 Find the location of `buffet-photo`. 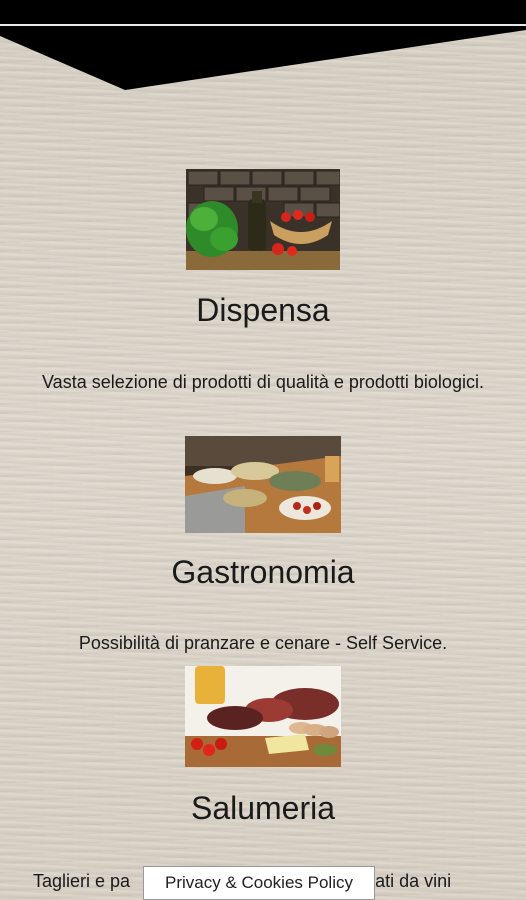

buffet-photo is located at coordinates (263, 484).